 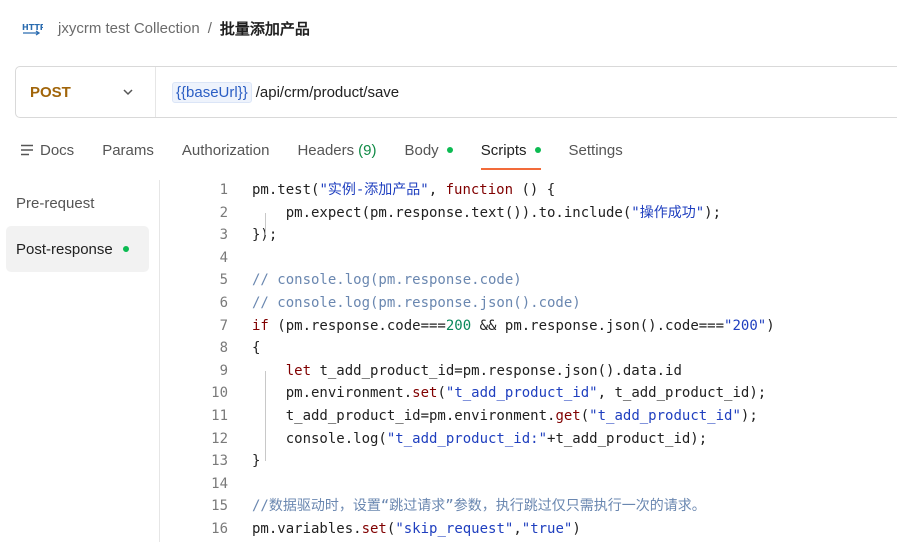 I want to click on code-text: pm.test("实例-添加产品", function () {, so click(x=403, y=190).